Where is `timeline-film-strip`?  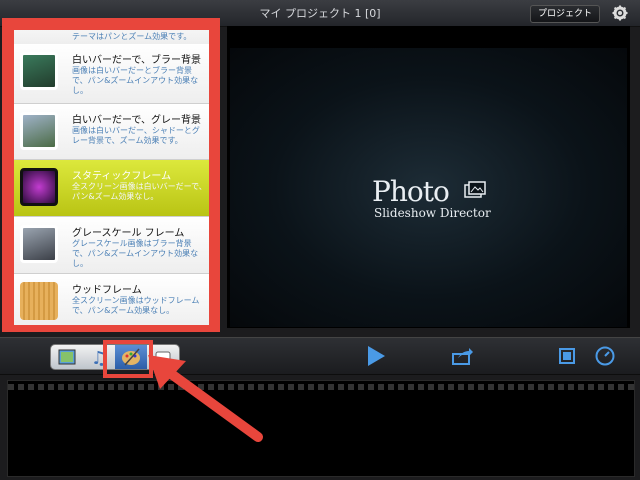 timeline-film-strip is located at coordinates (321, 387).